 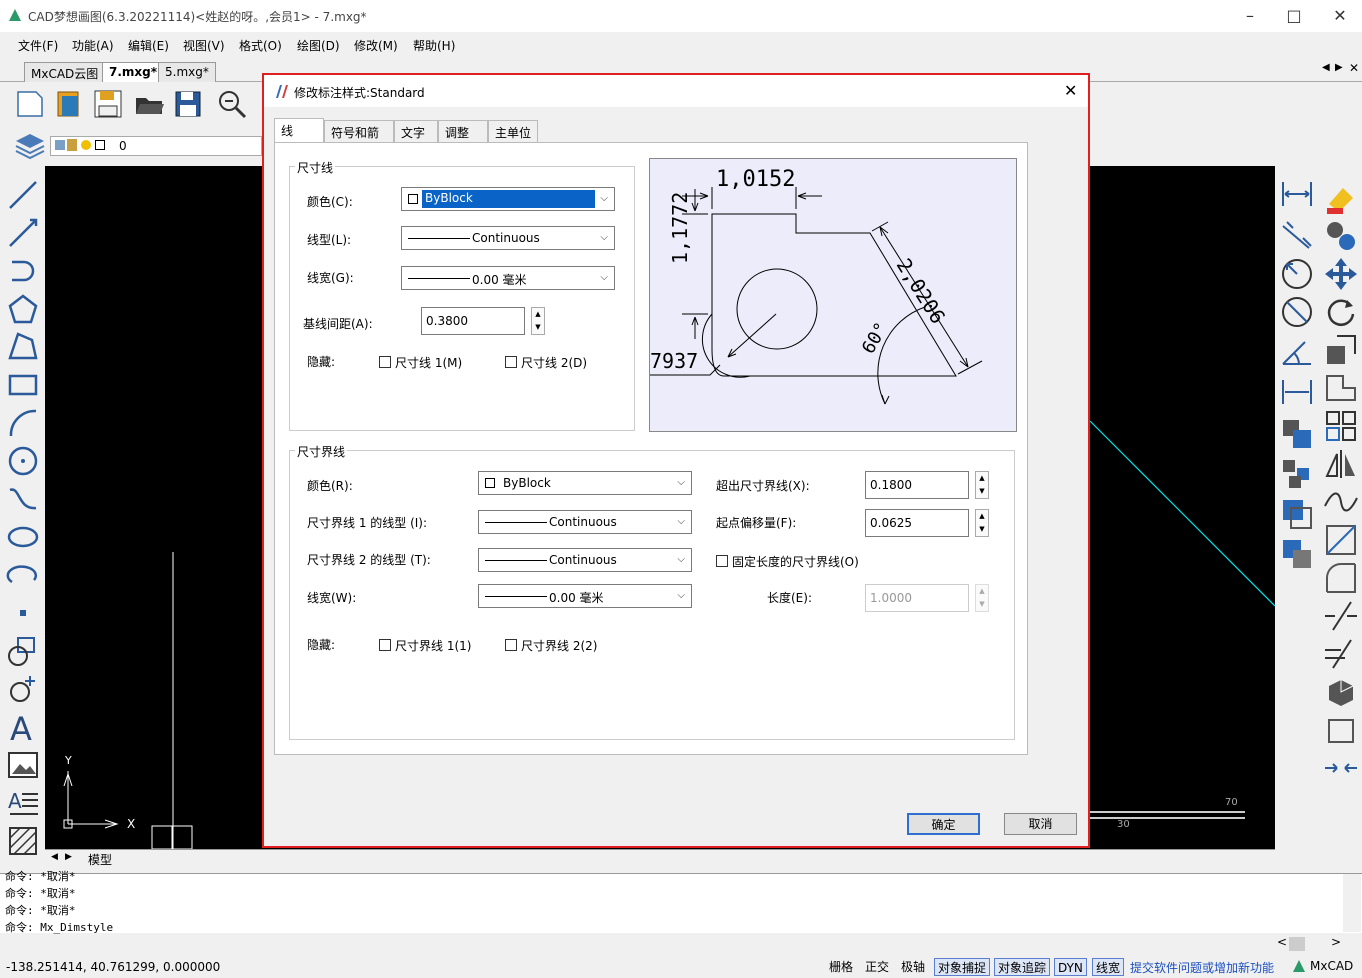 I want to click on polyline-icon, so click(x=23, y=233).